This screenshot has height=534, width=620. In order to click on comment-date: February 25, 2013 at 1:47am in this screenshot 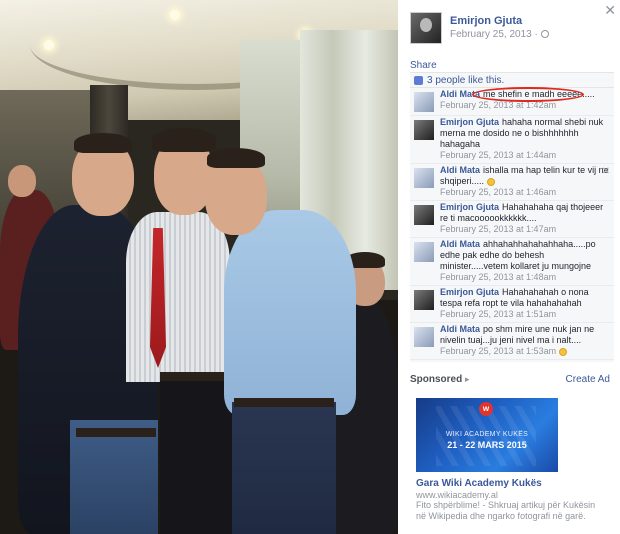, I will do `click(525, 229)`.